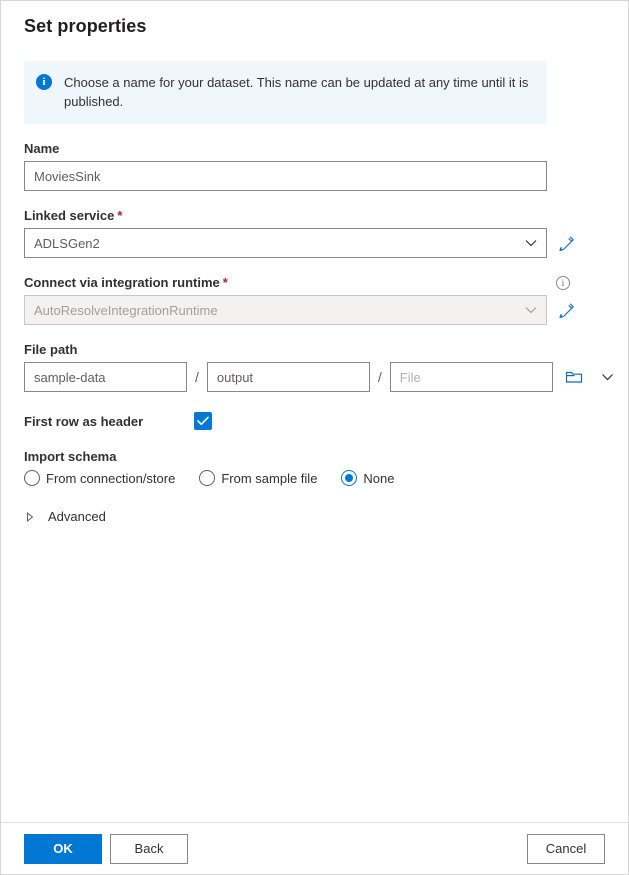 The image size is (629, 875). I want to click on integration-runtime-label-row: Connect via integration runtime * i, so click(297, 282).